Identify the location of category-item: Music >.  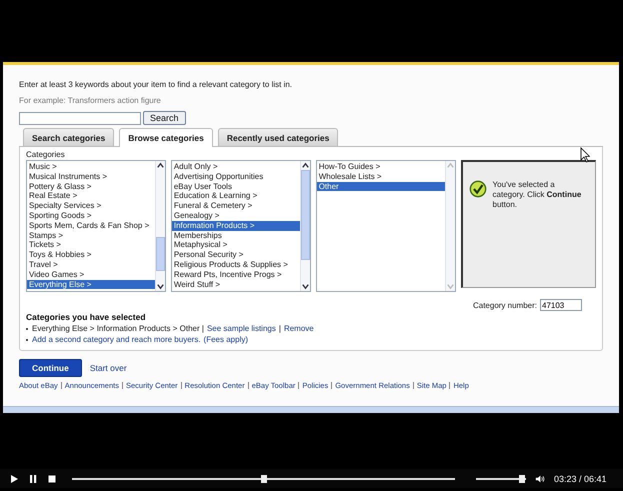
(91, 167).